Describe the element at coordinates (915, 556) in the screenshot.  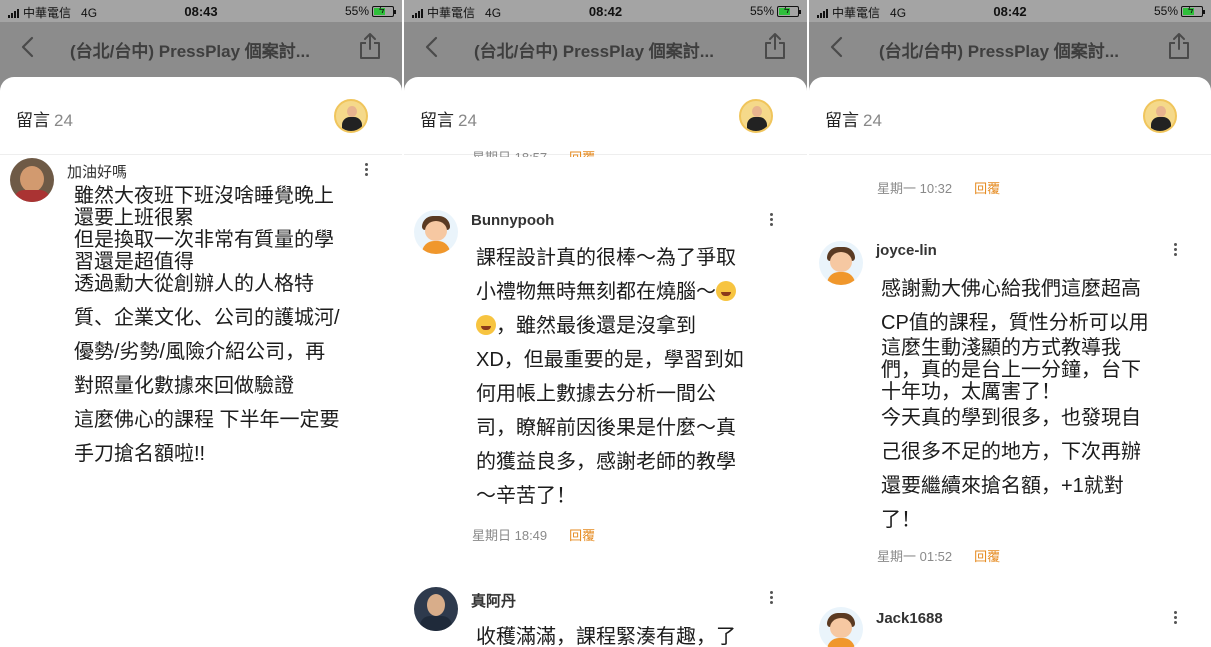
I see `comment-time: 星期一 01:52` at that location.